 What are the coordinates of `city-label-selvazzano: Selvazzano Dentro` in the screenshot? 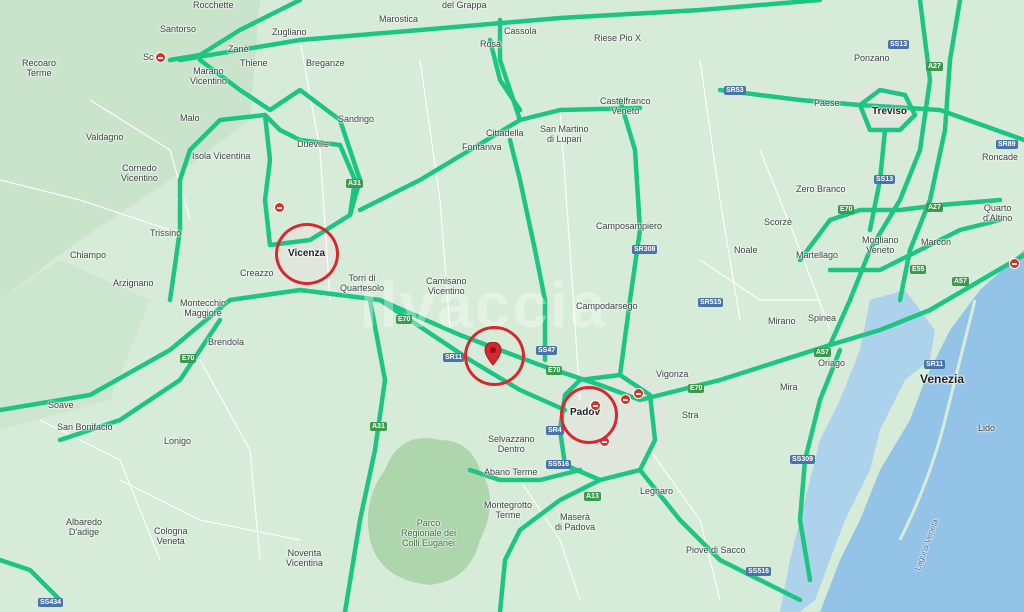 It's located at (511, 444).